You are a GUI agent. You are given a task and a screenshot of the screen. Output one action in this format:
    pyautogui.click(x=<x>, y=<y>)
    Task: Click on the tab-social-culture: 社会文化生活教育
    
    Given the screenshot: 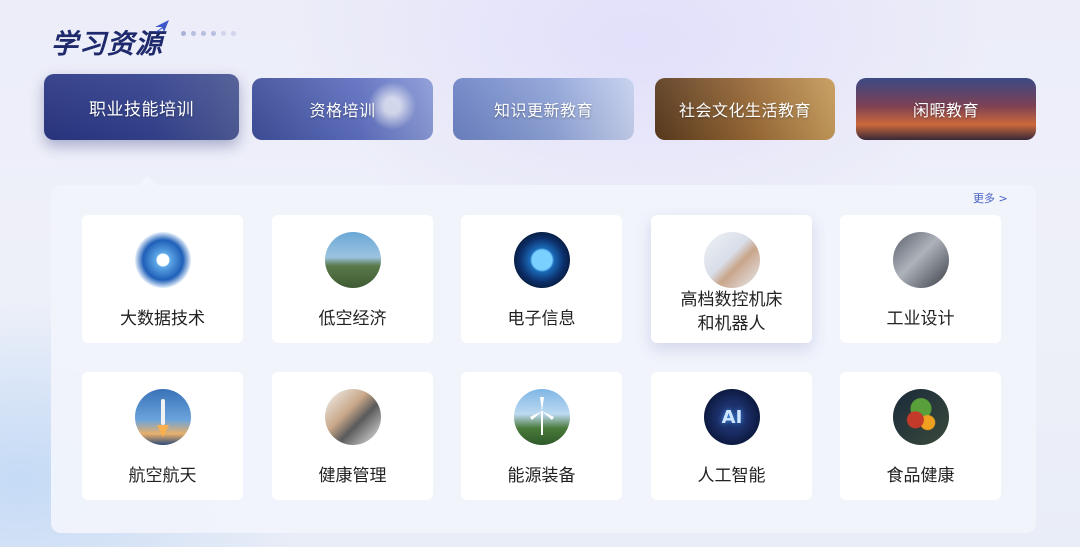 What is the action you would take?
    pyautogui.click(x=745, y=109)
    